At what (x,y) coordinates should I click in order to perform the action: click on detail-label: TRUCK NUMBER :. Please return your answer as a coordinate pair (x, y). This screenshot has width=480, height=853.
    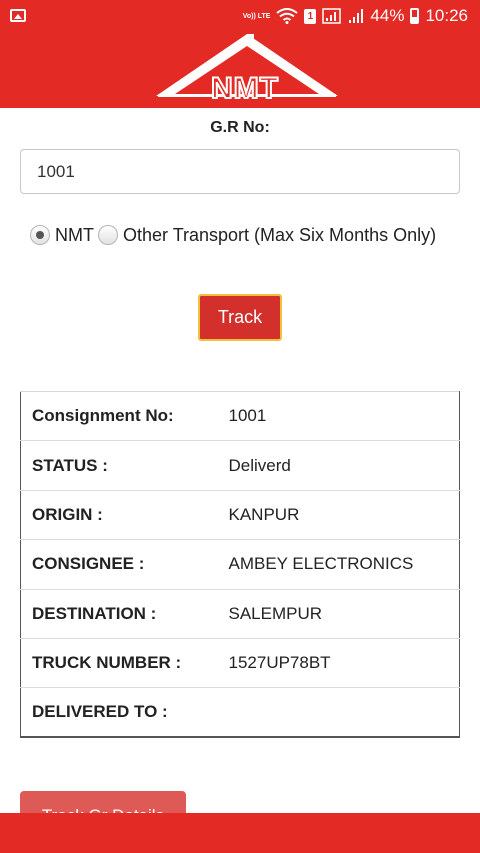
    Looking at the image, I should click on (119, 663).